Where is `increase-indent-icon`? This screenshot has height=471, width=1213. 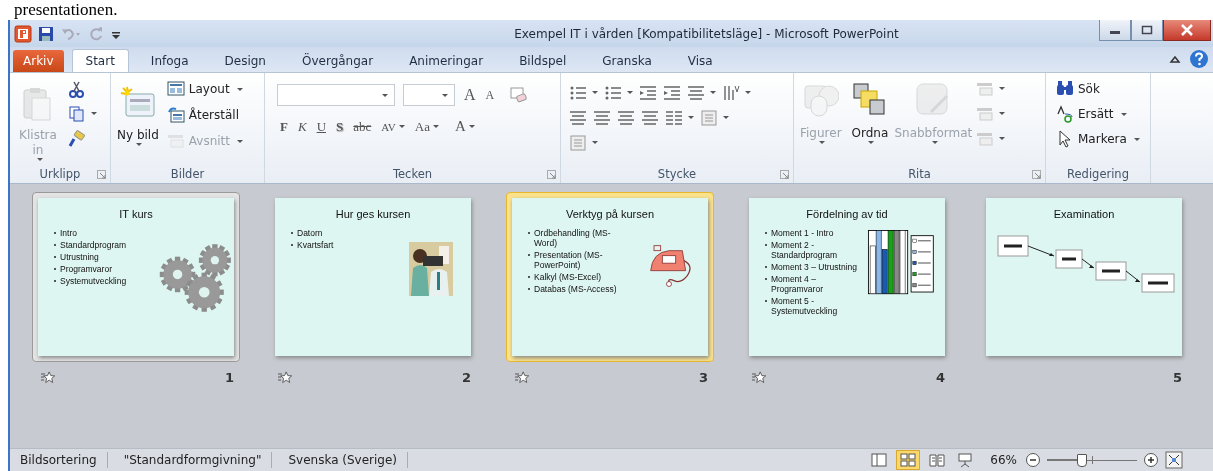 increase-indent-icon is located at coordinates (672, 92).